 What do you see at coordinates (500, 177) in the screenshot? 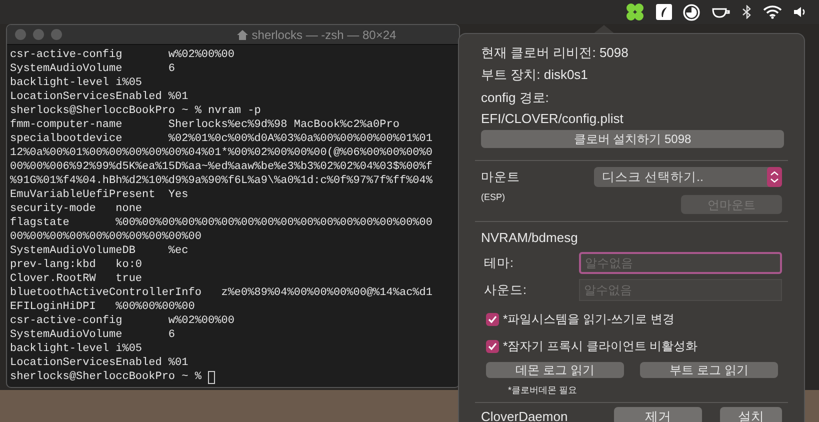
I see `mount-label: 마운트` at bounding box center [500, 177].